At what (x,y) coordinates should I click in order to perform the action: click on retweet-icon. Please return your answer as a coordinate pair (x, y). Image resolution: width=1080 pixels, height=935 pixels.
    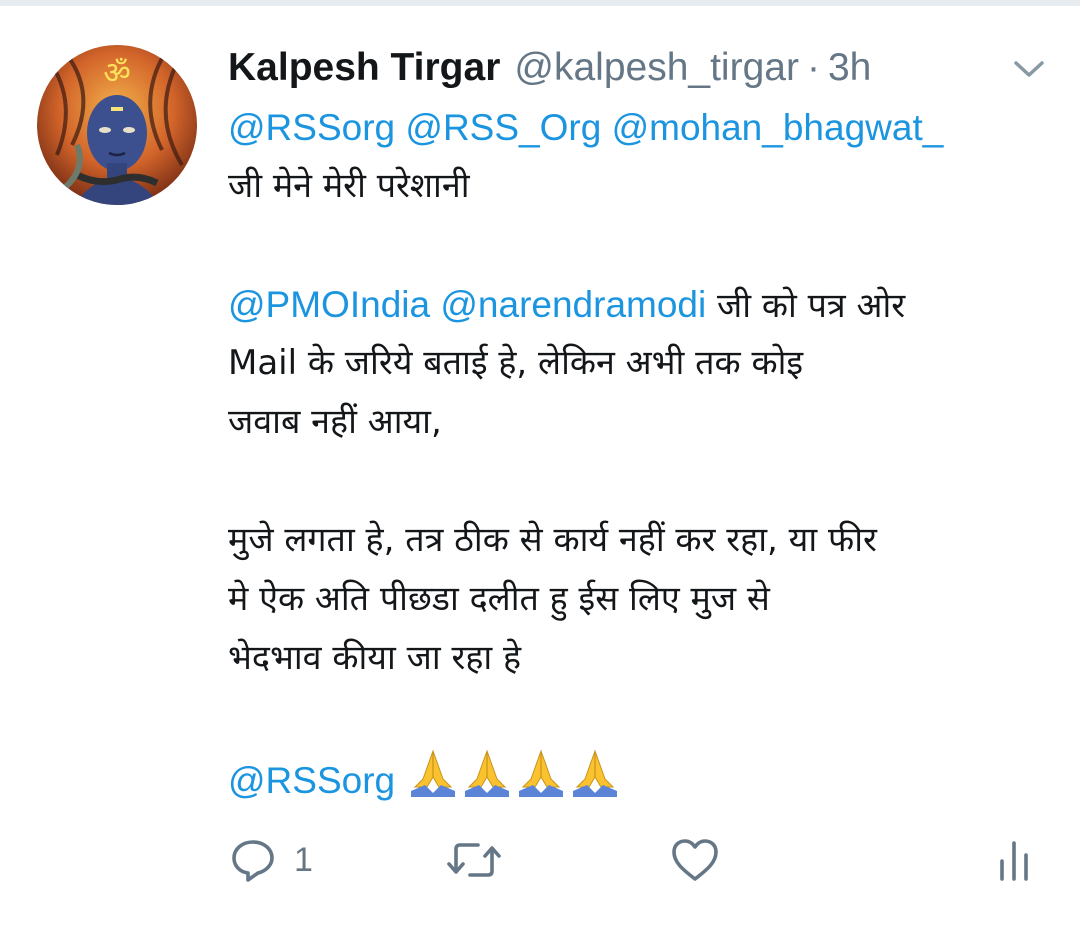
    Looking at the image, I should click on (474, 860).